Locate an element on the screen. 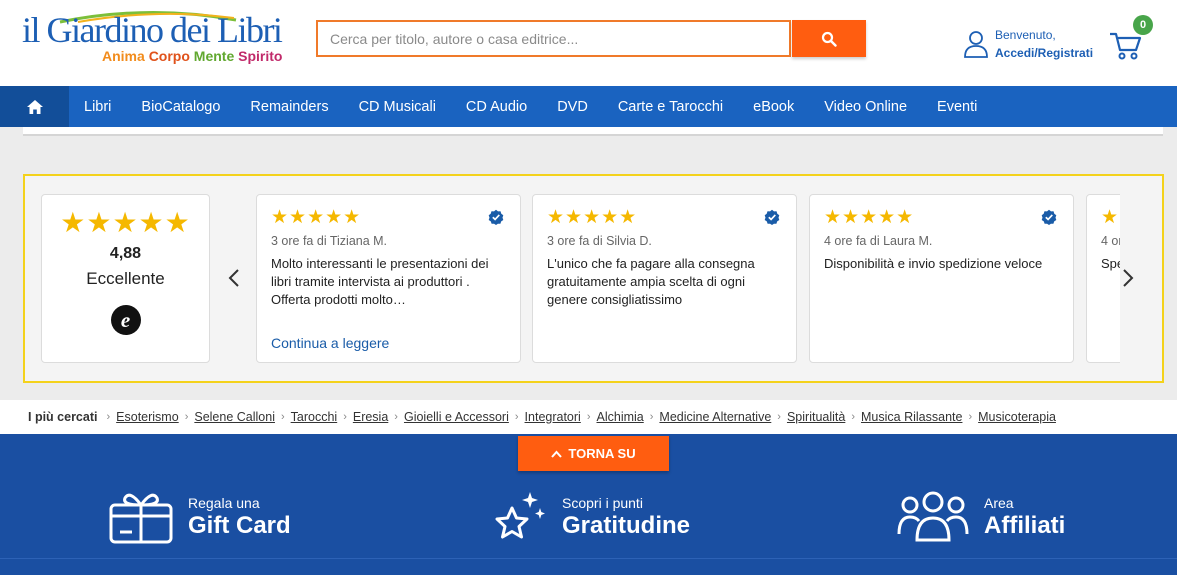 This screenshot has height=575, width=1177. user-icon is located at coordinates (976, 44).